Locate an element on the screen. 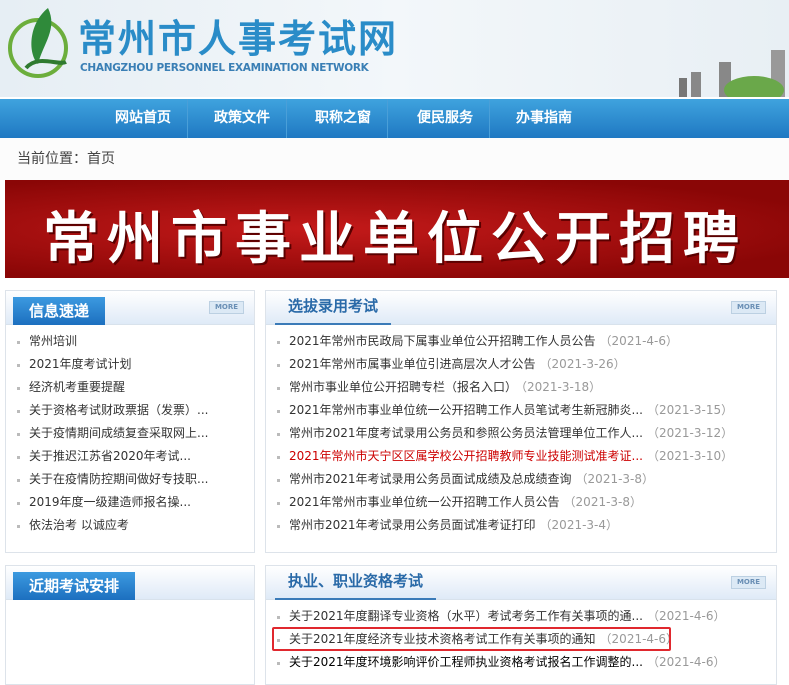 This screenshot has height=685, width=789. list-item: 依法治考 以诚应考 is located at coordinates (135, 525).